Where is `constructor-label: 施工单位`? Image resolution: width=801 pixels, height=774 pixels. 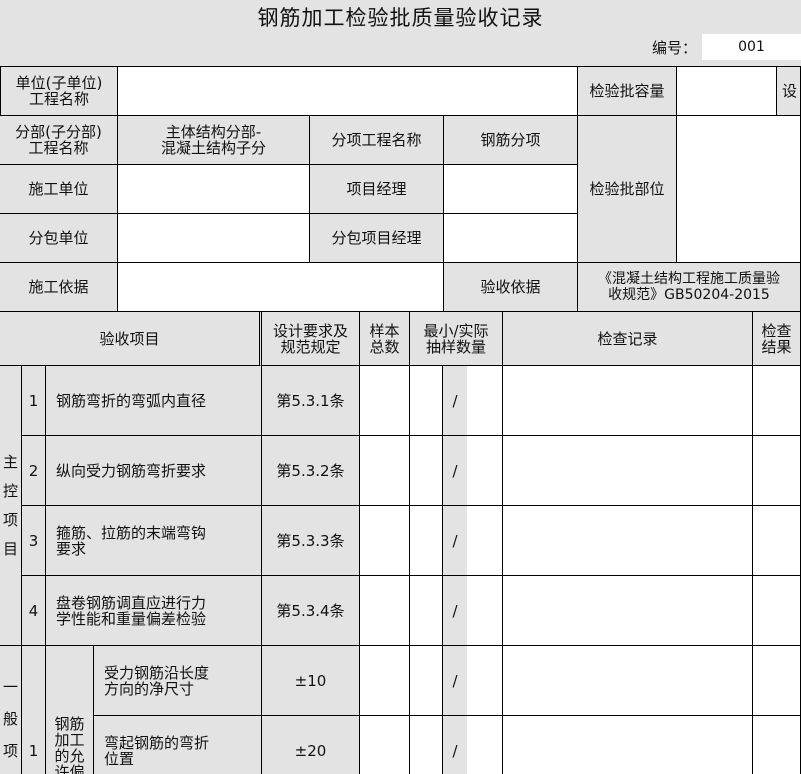
constructor-label: 施工单位 is located at coordinates (59, 189).